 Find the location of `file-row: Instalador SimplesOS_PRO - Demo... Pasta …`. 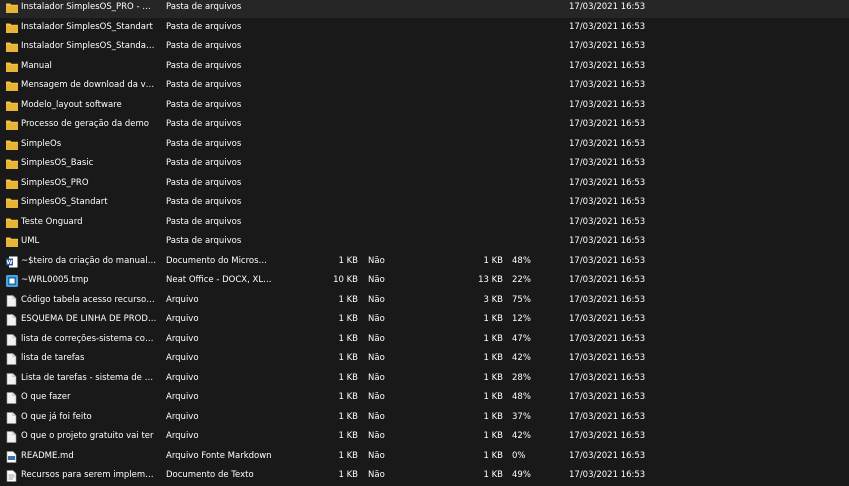

file-row: Instalador SimplesOS_PRO - Demo... Pasta … is located at coordinates (424, 9).